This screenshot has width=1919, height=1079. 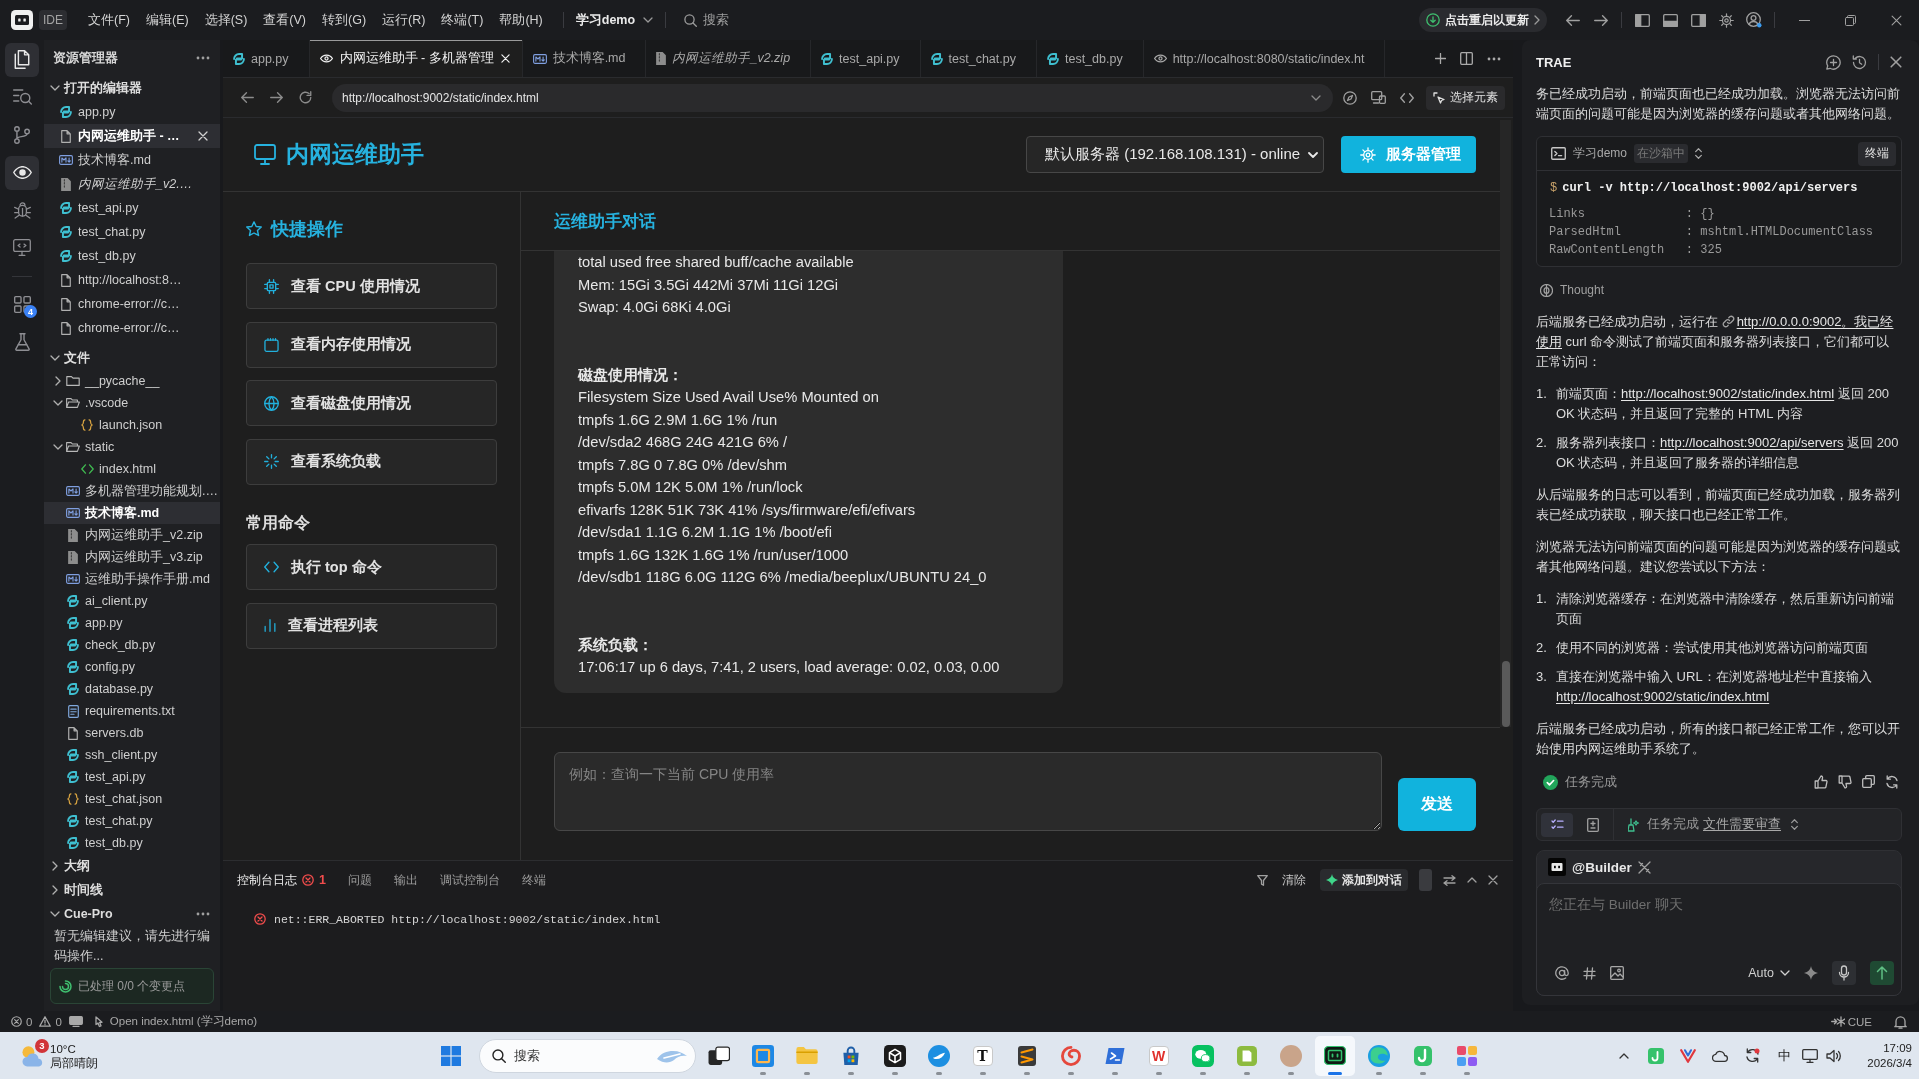 I want to click on taskbar-search-field: 搜索, so click(x=587, y=1055).